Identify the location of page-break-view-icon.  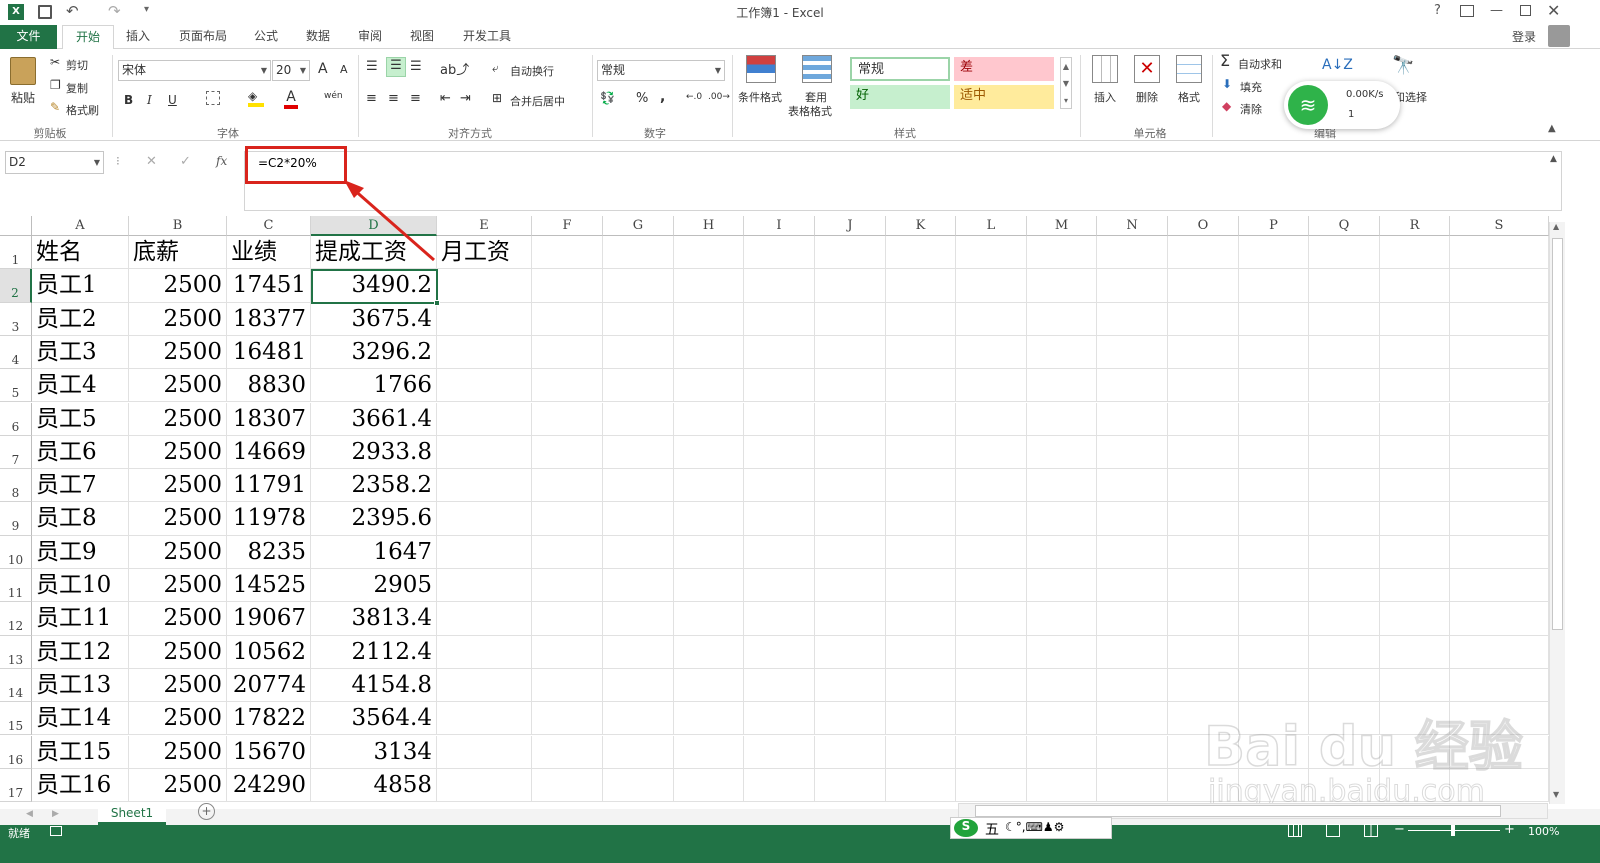
(1371, 830).